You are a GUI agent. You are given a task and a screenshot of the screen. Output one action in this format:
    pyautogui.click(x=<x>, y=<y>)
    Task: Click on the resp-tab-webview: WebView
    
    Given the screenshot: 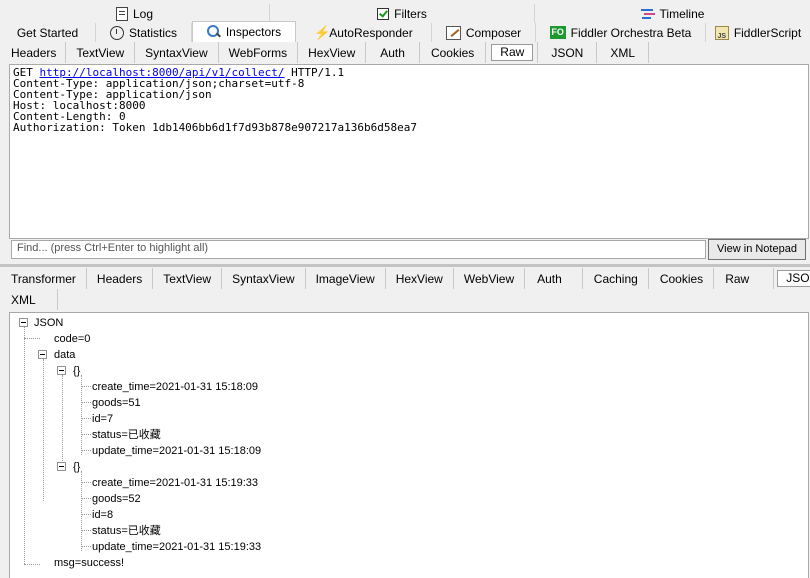 What is the action you would take?
    pyautogui.click(x=489, y=278)
    